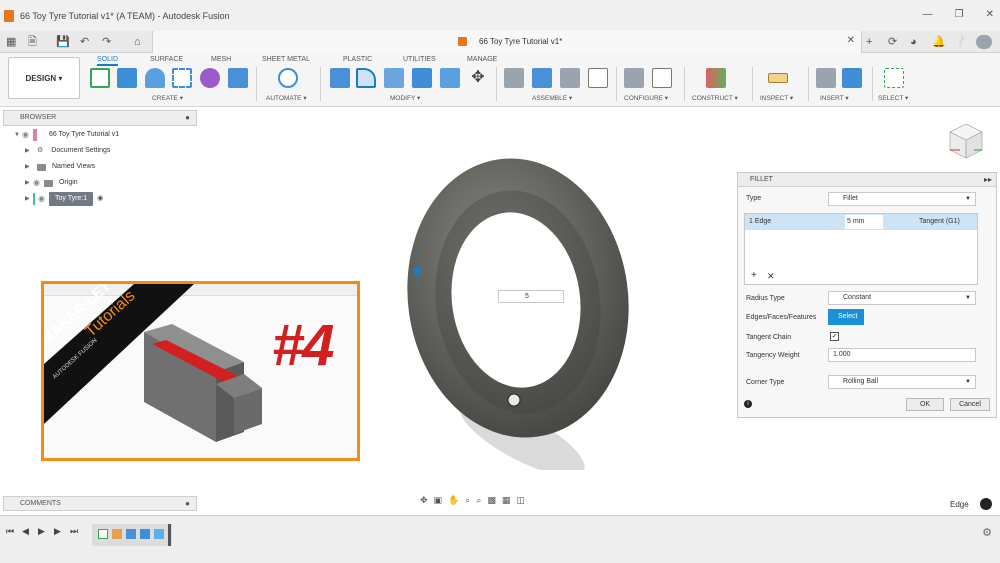 This screenshot has width=1000, height=563. What do you see at coordinates (137, 42) in the screenshot?
I see `home-icon: ⌂` at bounding box center [137, 42].